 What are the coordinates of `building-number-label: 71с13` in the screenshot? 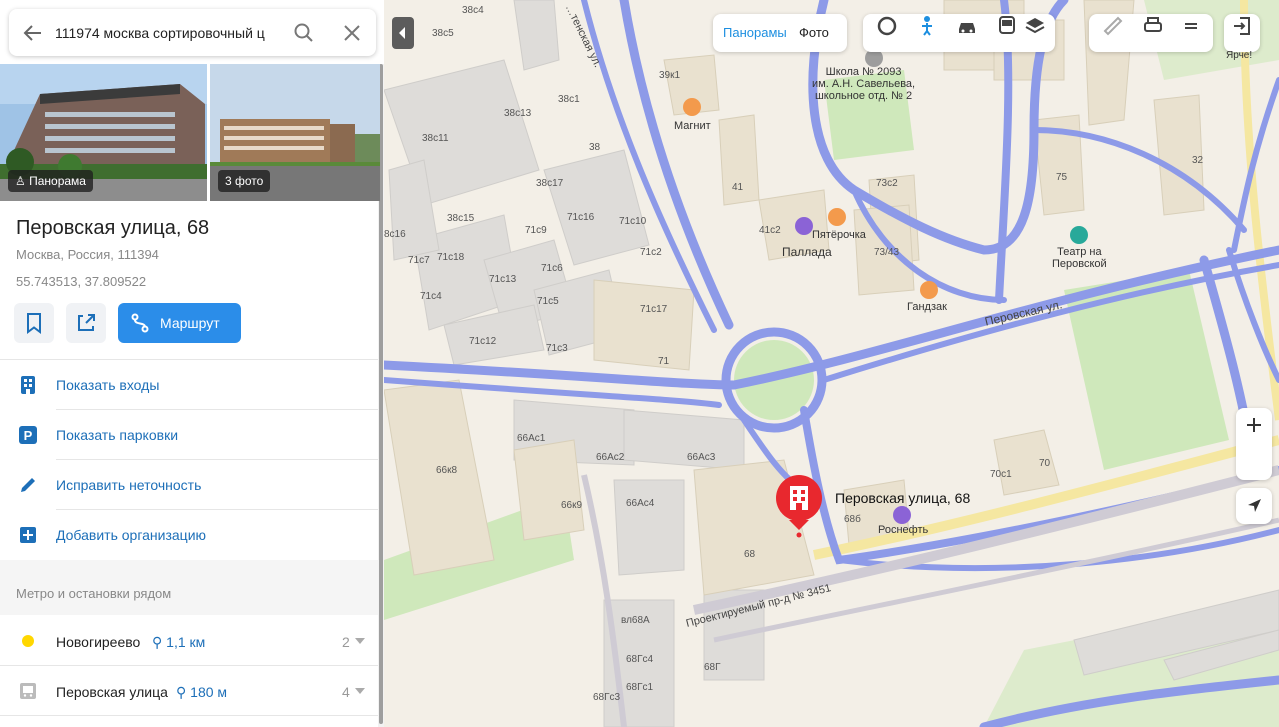 It's located at (503, 279).